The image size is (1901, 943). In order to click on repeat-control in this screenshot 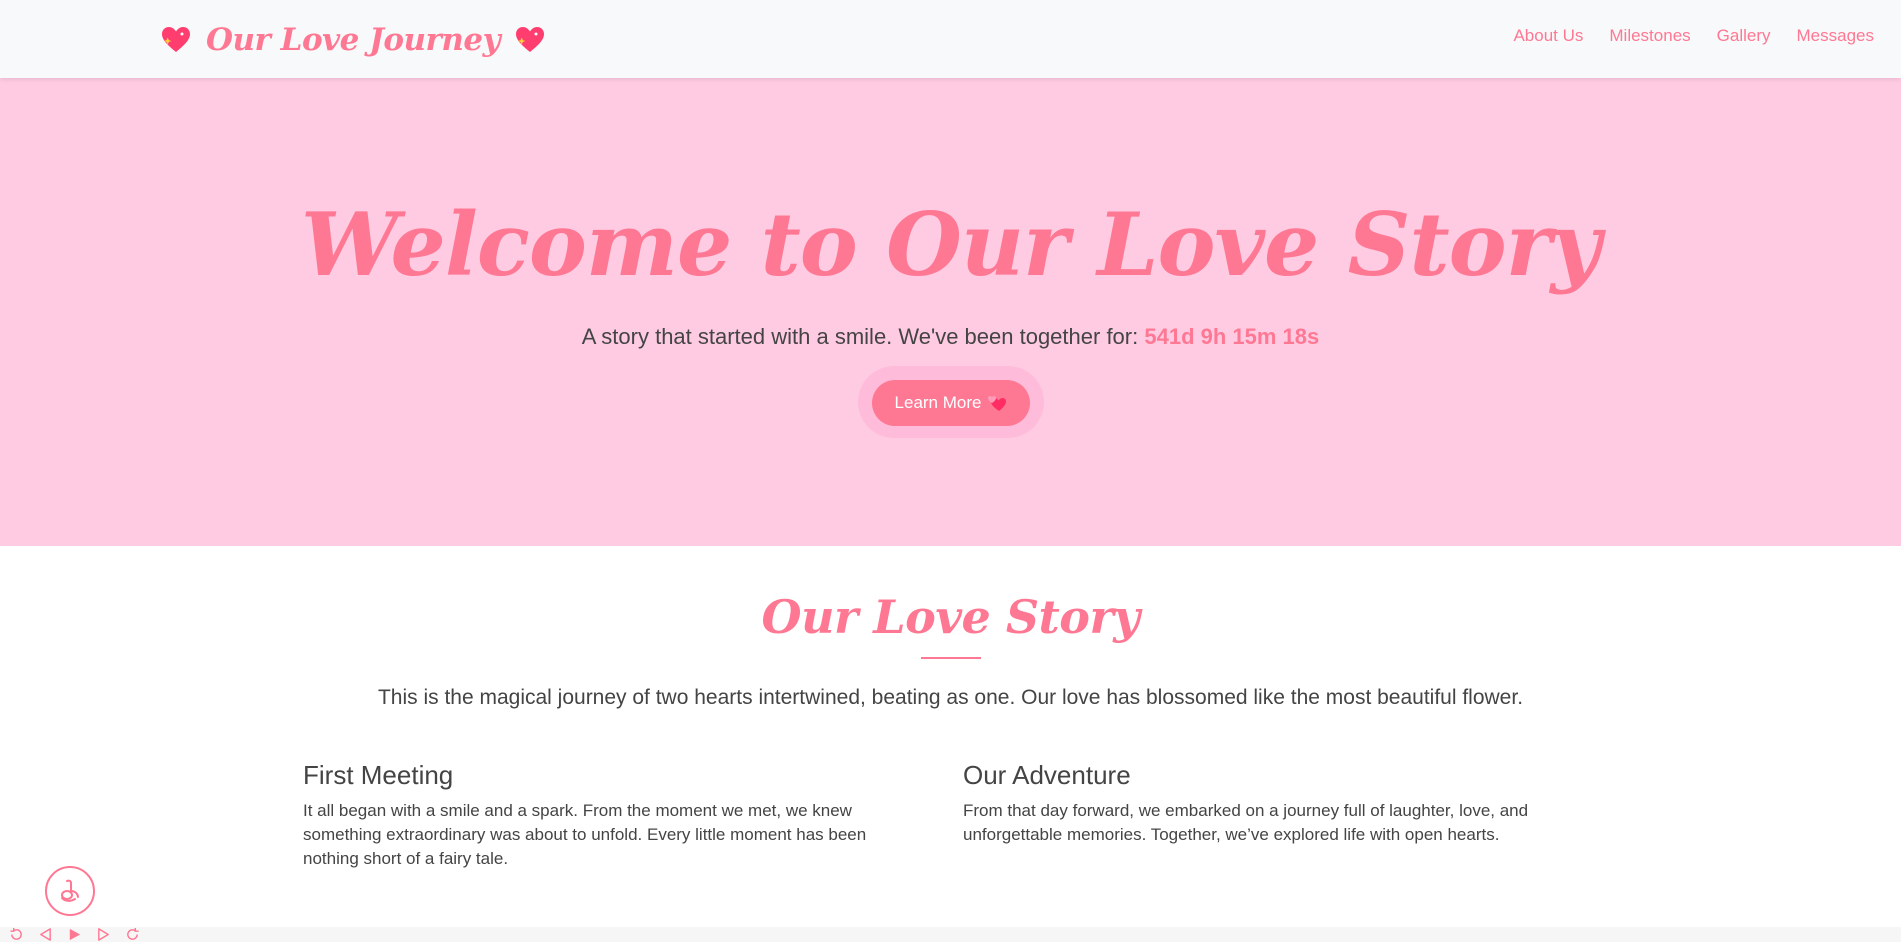, I will do `click(132, 934)`.